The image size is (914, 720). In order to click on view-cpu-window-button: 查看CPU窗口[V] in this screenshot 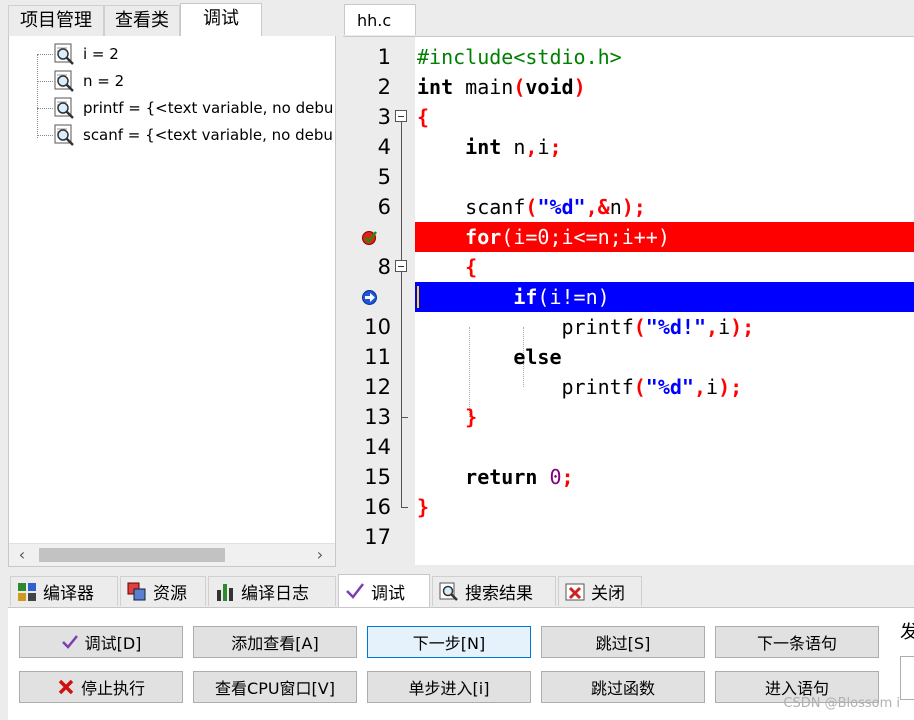, I will do `click(275, 687)`.